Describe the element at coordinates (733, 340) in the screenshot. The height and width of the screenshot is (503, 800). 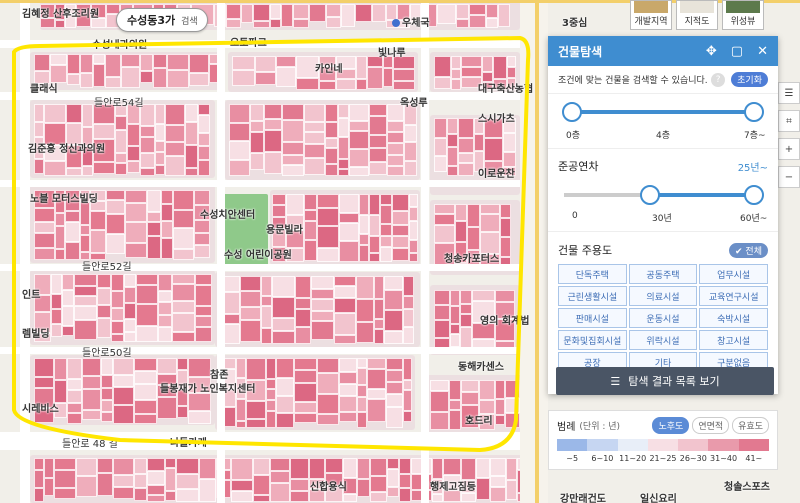
I see `usage-option: 창고시설` at that location.